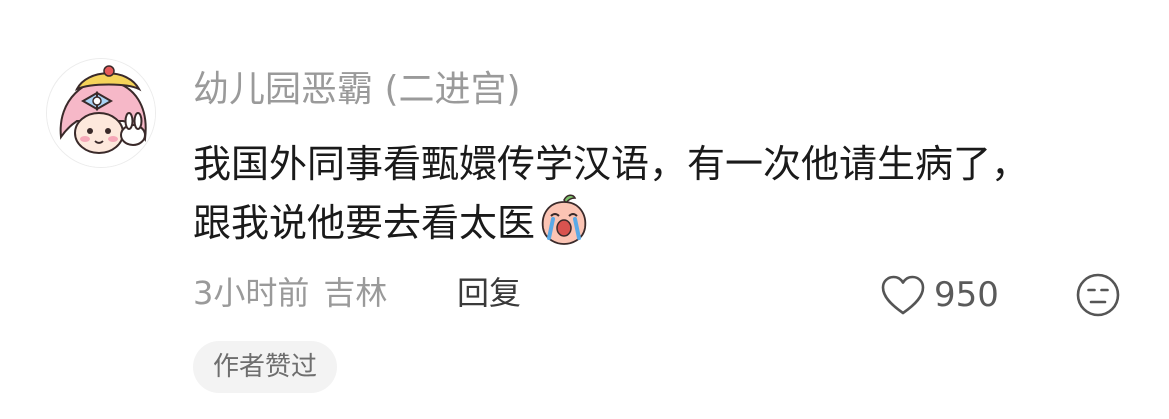 This screenshot has height=419, width=1169. Describe the element at coordinates (489, 293) in the screenshot. I see `reply-button: 回复` at that location.